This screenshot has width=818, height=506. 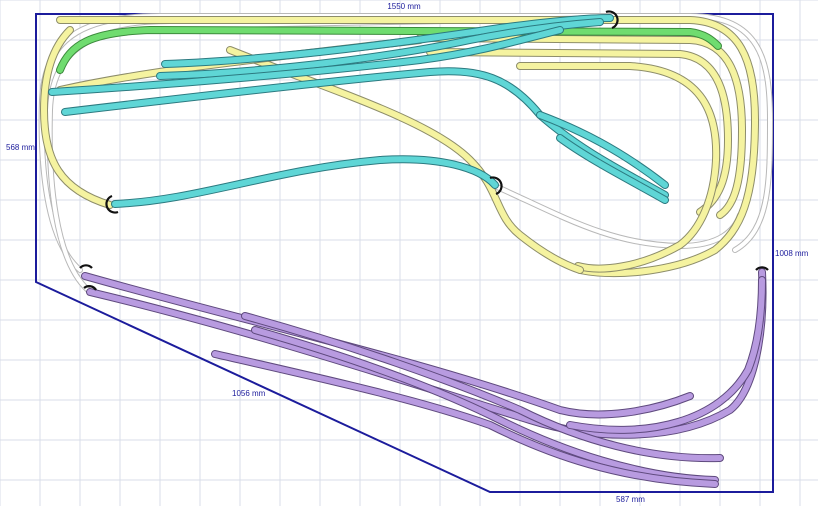 I want to click on dimension-top-width: 1550 mm, so click(x=404, y=6).